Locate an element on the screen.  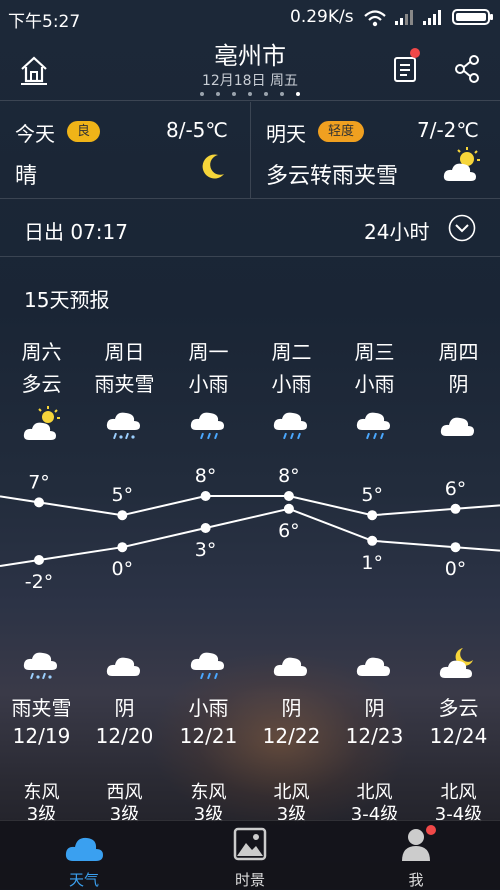
city-title: 亳州市 is located at coordinates (250, 53).